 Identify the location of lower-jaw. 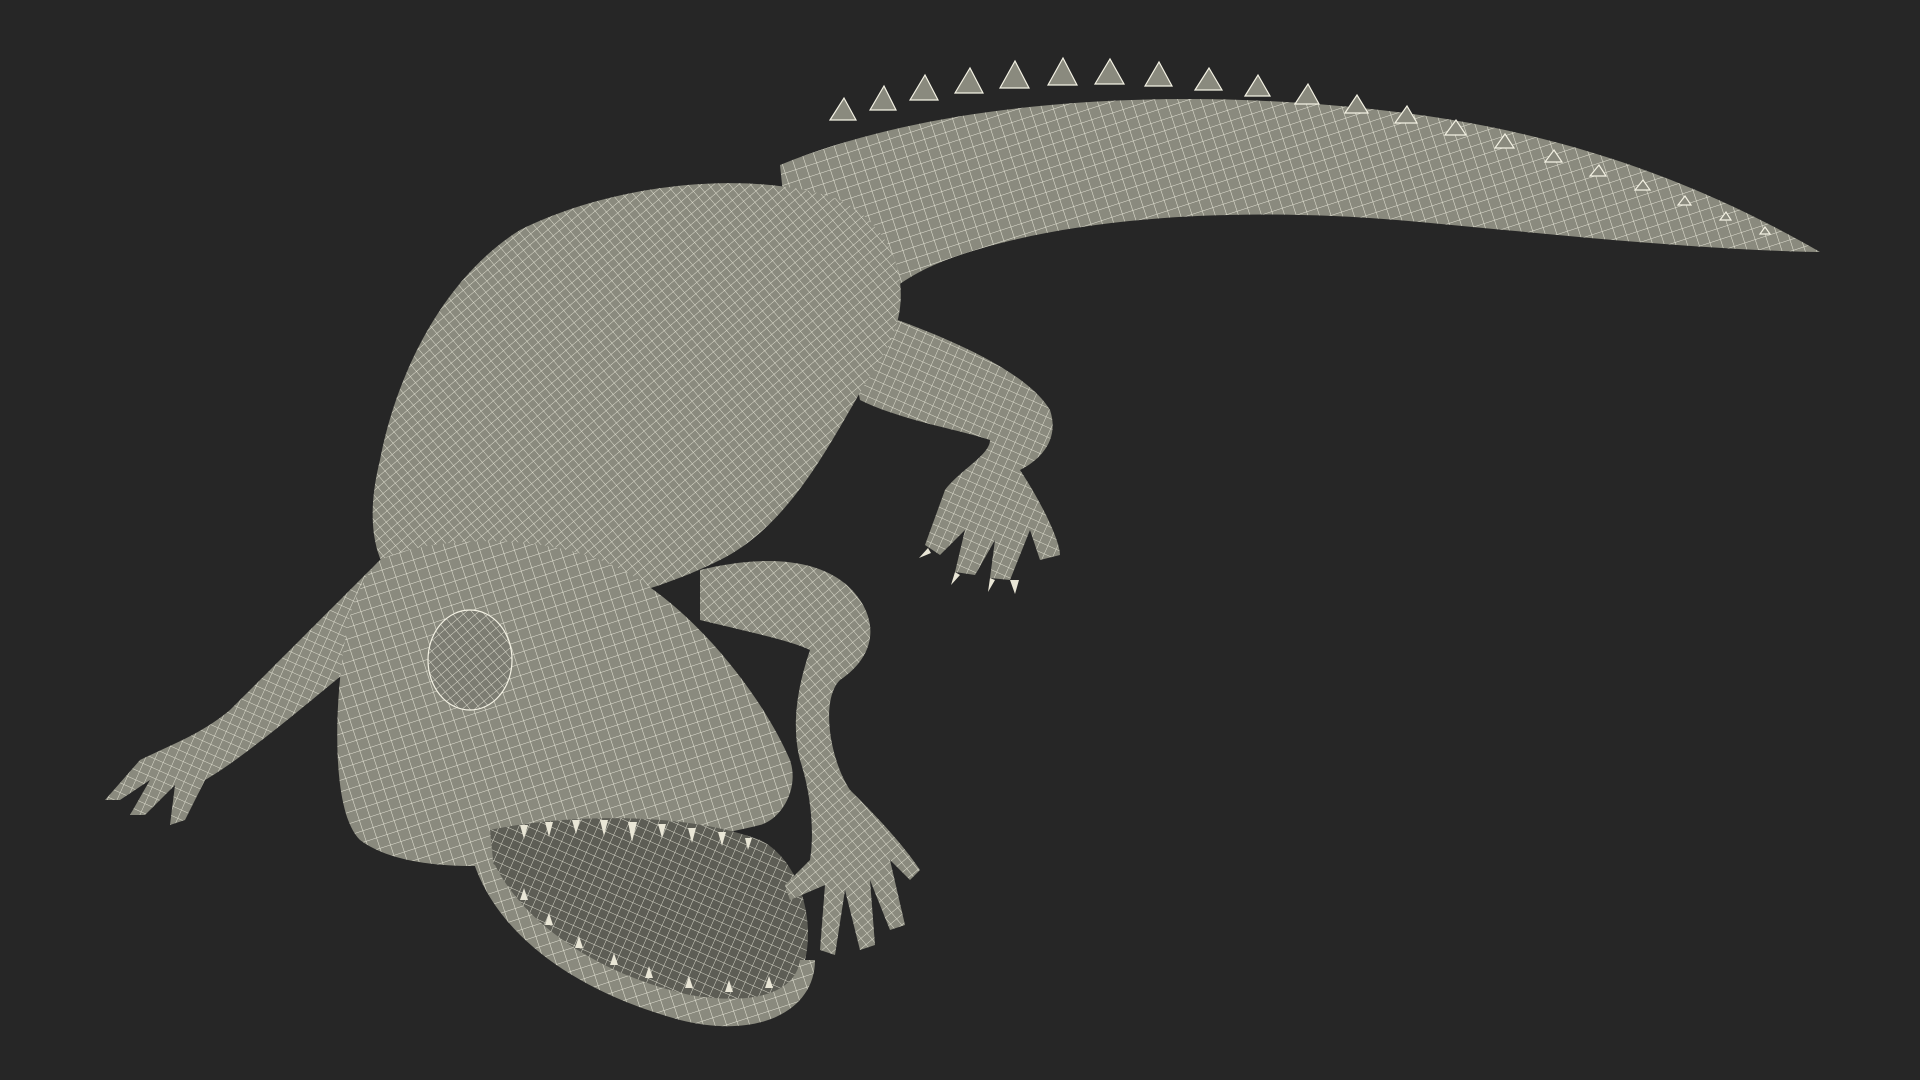
(642, 922).